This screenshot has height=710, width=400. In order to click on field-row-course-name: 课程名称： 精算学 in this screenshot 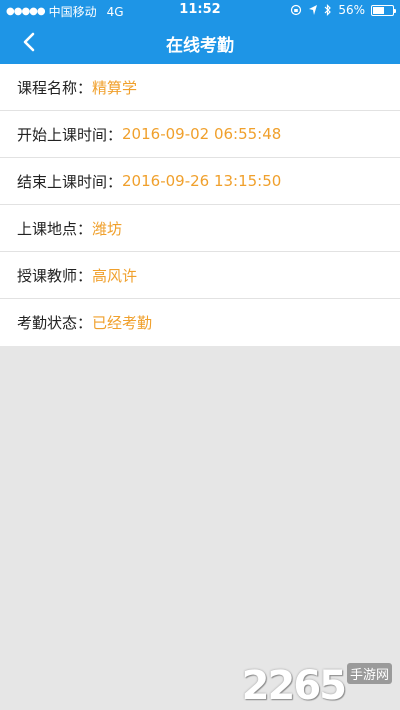, I will do `click(200, 87)`.